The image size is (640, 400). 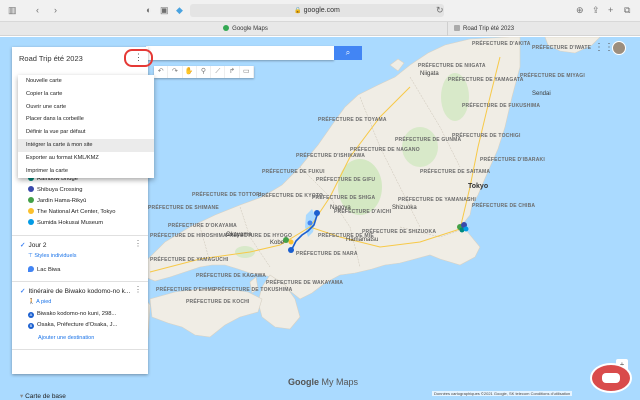 I want to click on marker-a, so click(x=317, y=213).